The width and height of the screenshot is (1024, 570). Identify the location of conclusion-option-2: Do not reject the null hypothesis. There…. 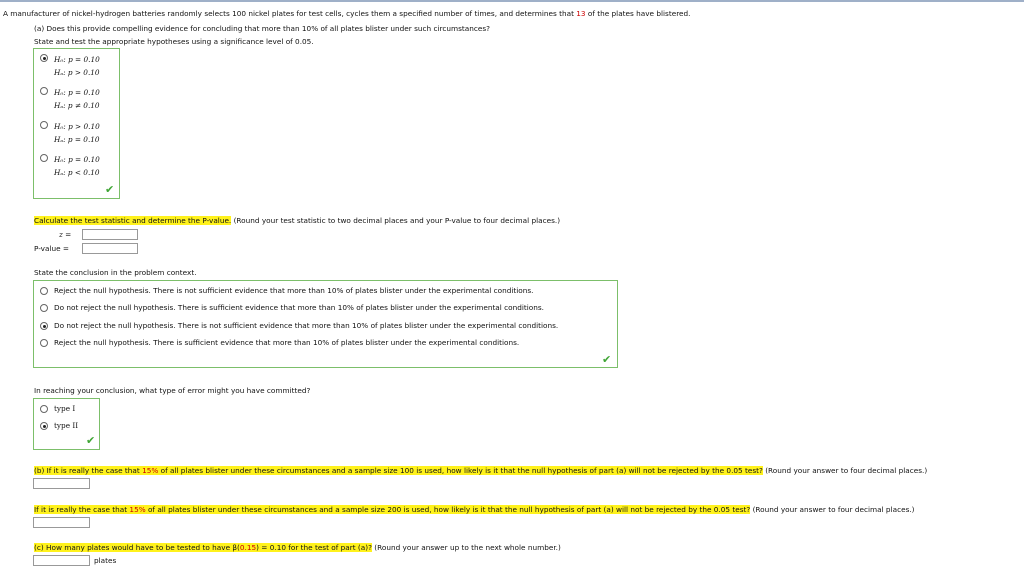
(292, 307).